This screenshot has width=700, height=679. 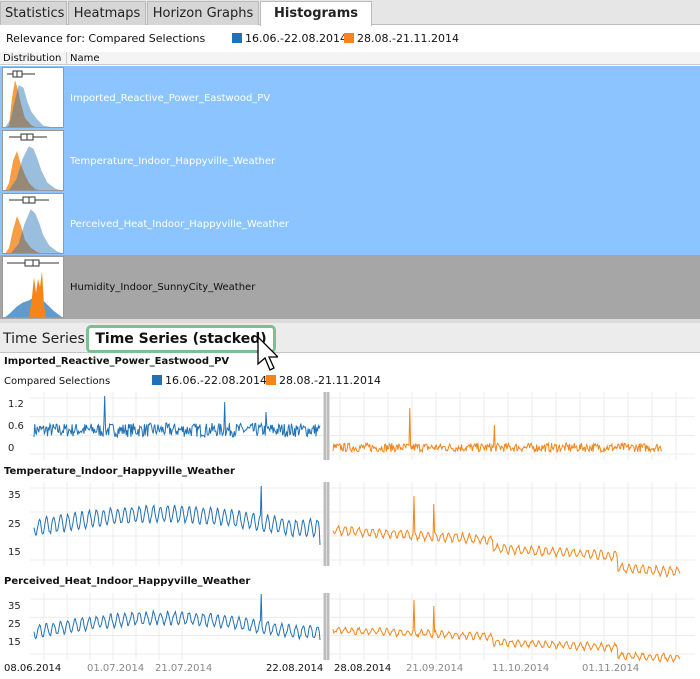 I want to click on x-axis-label: 22.08.2014, so click(x=295, y=668).